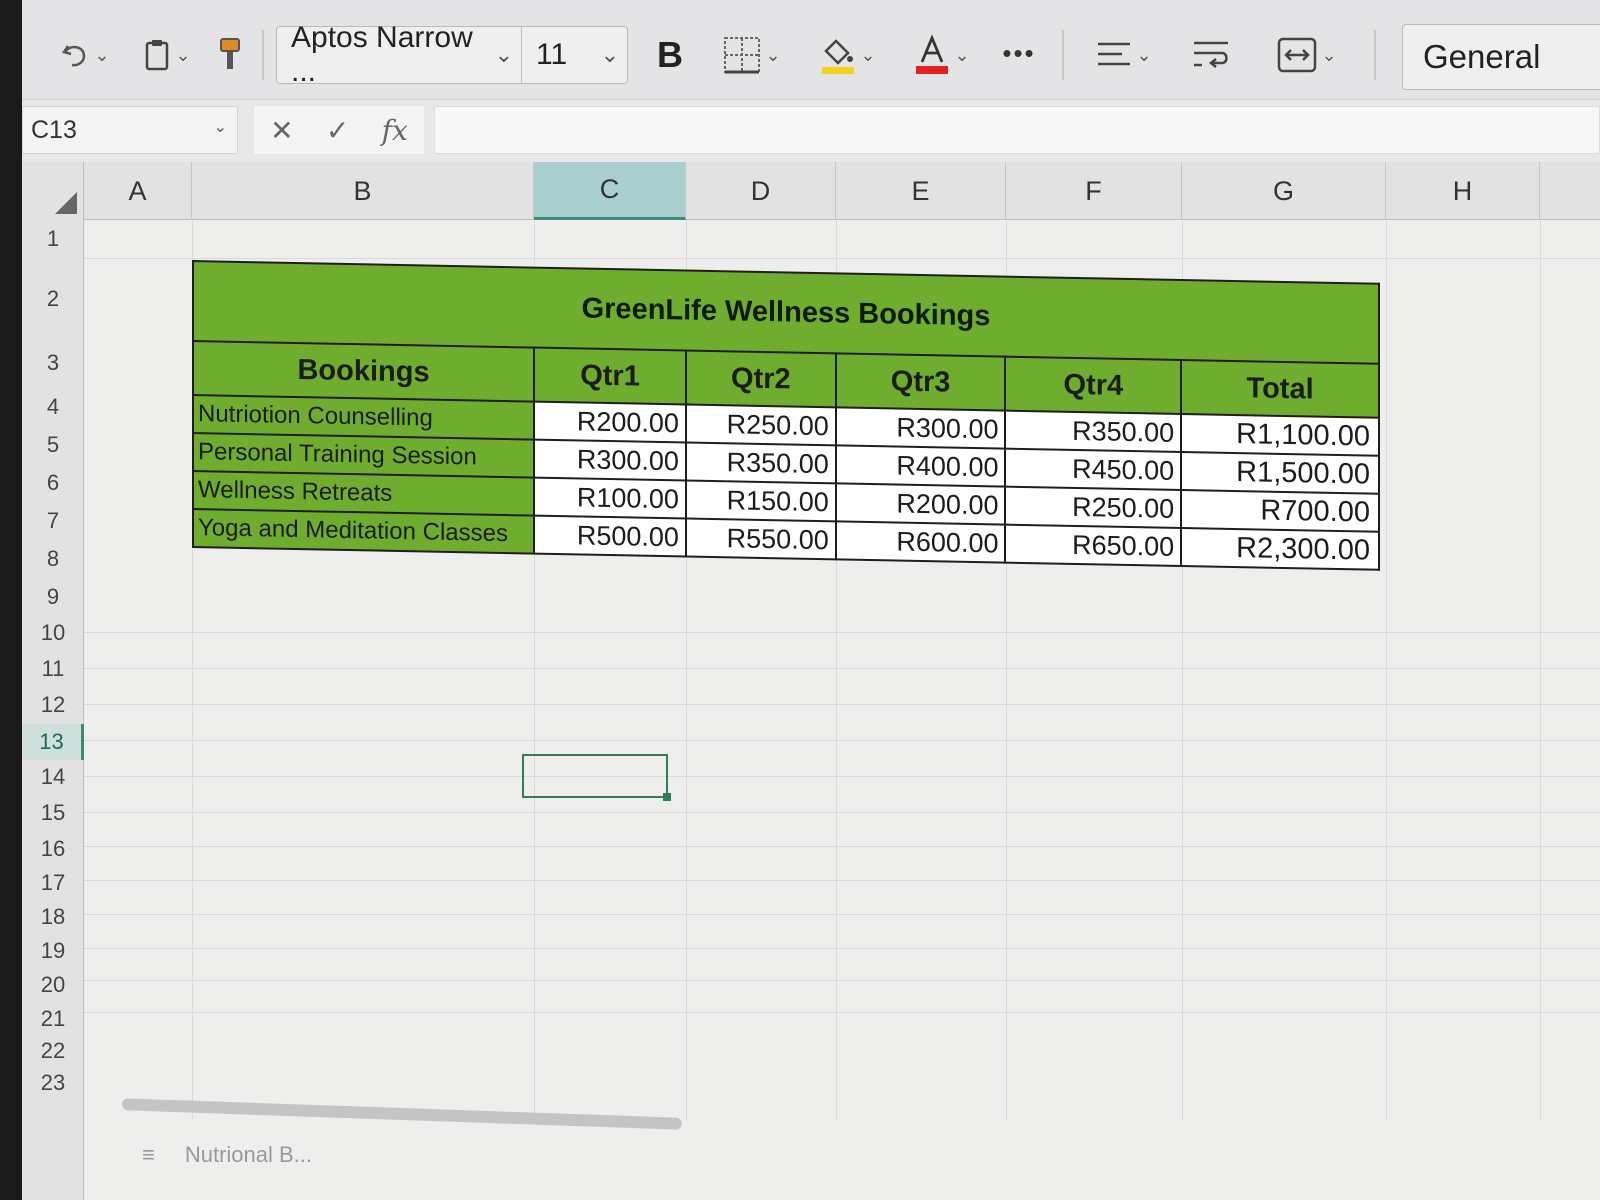 This screenshot has height=1200, width=1600. What do you see at coordinates (364, 531) in the screenshot?
I see `row-label: Yoga and Meditation Classes` at bounding box center [364, 531].